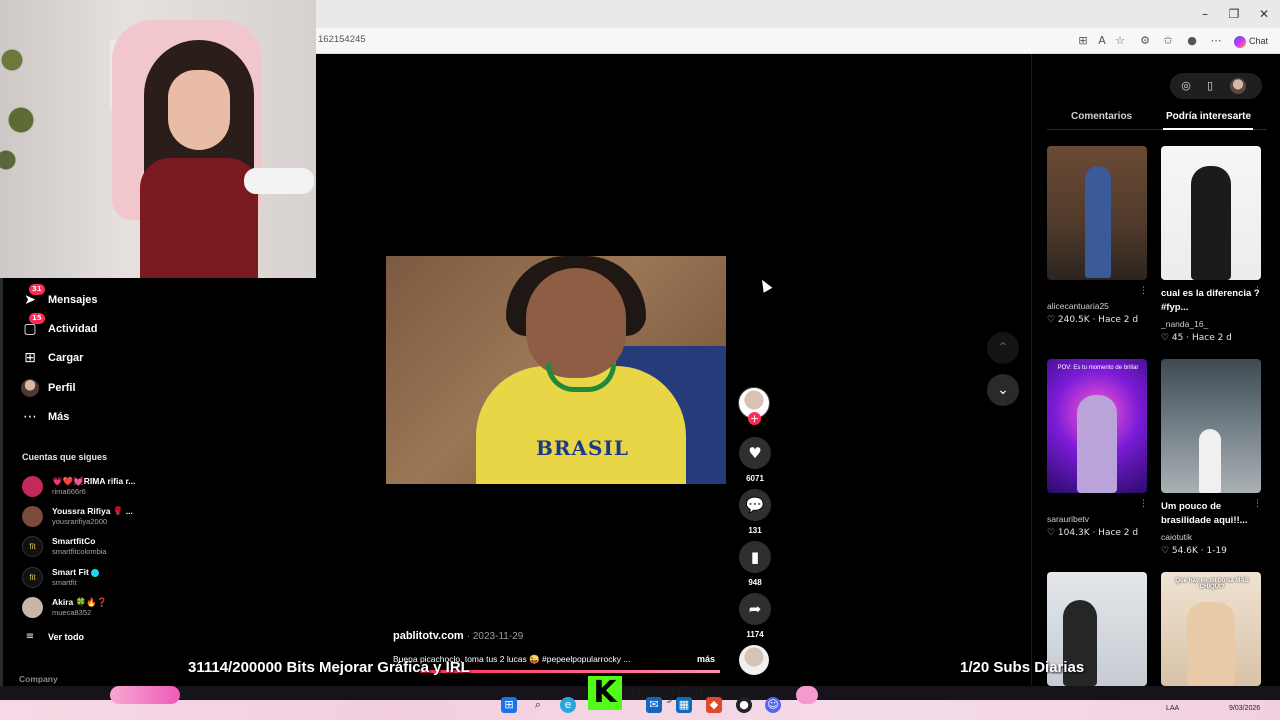 The height and width of the screenshot is (720, 1280). I want to click on obs-icon: ●, so click(744, 705).